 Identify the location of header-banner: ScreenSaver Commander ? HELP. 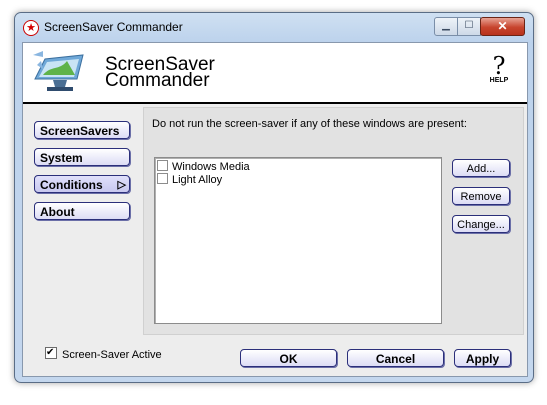
(275, 73).